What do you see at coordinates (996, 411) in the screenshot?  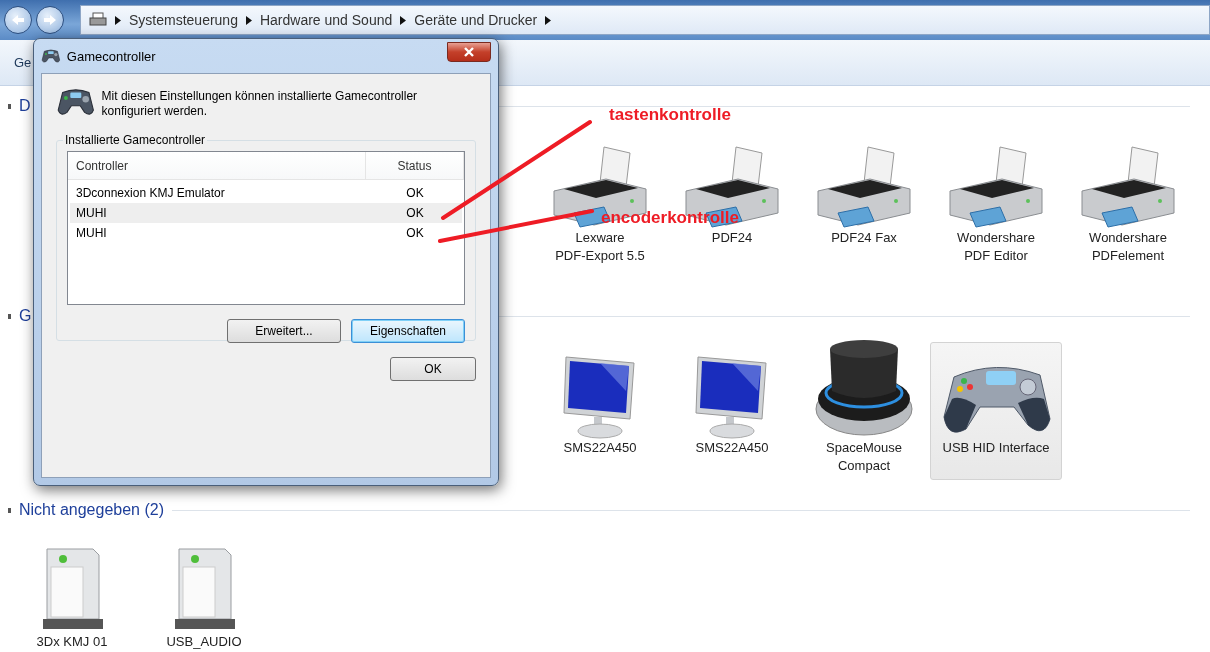 I see `device-tile: USB HID Interface` at bounding box center [996, 411].